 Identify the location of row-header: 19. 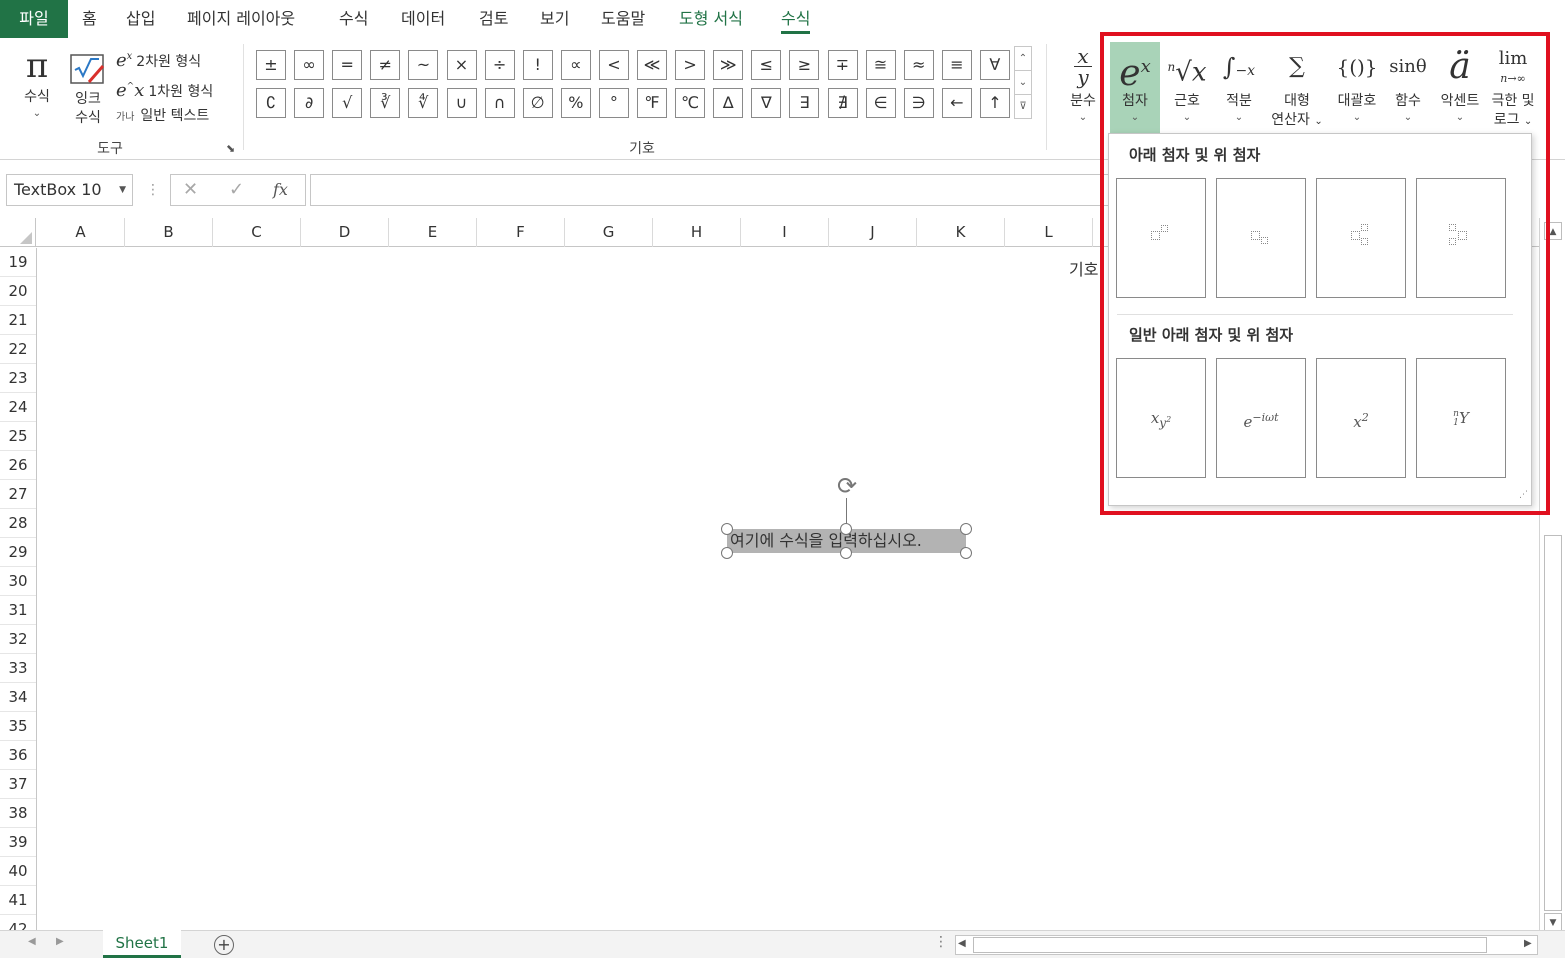
(18, 262).